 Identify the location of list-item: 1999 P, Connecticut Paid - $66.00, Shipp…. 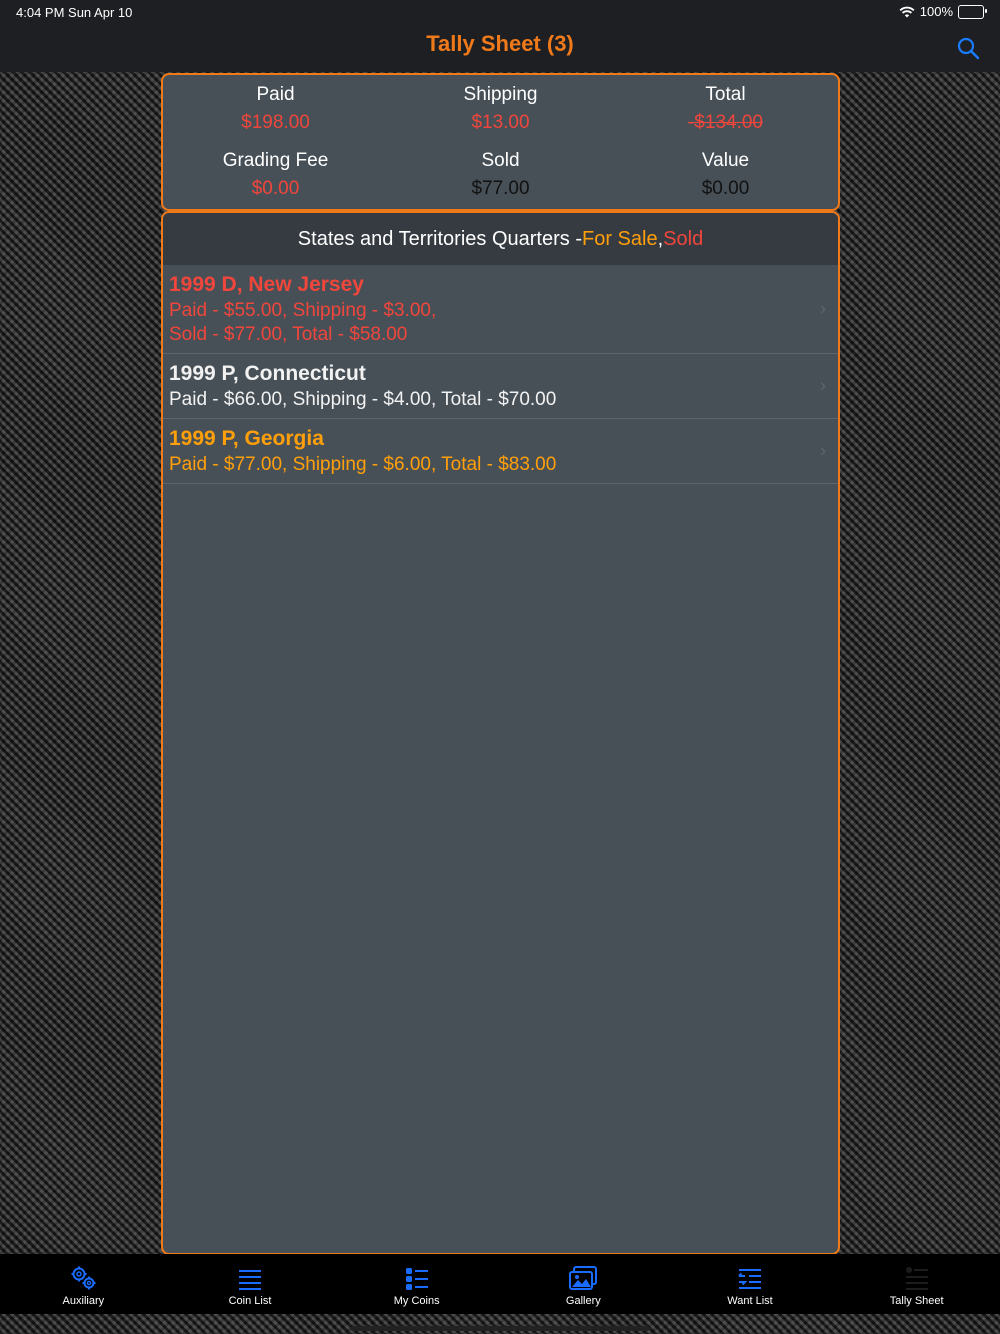
(500, 386).